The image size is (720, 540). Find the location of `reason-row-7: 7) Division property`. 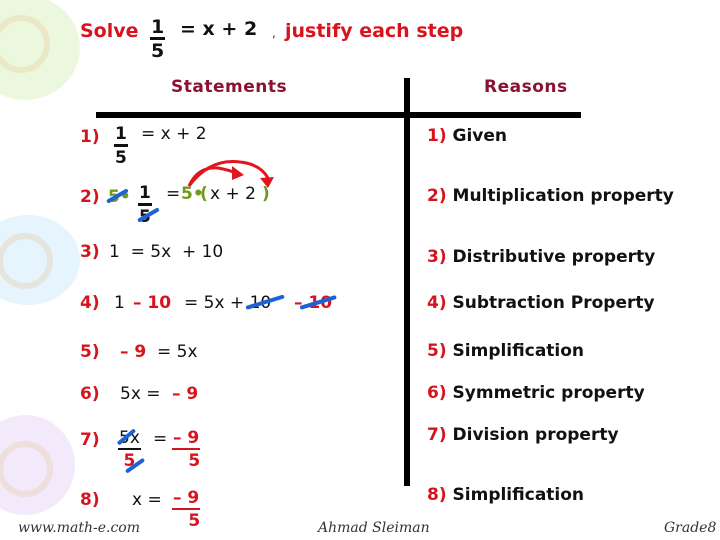

reason-row-7: 7) Division property is located at coordinates (523, 435).